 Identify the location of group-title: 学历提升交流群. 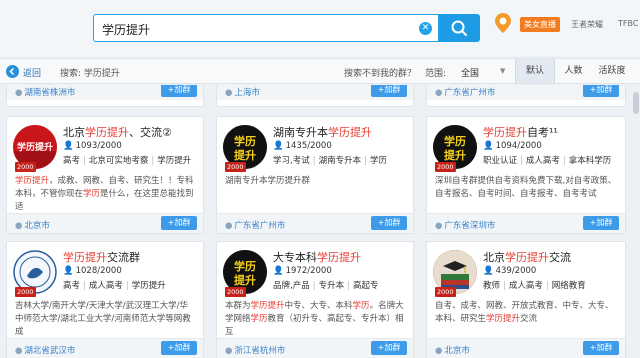
(101, 257).